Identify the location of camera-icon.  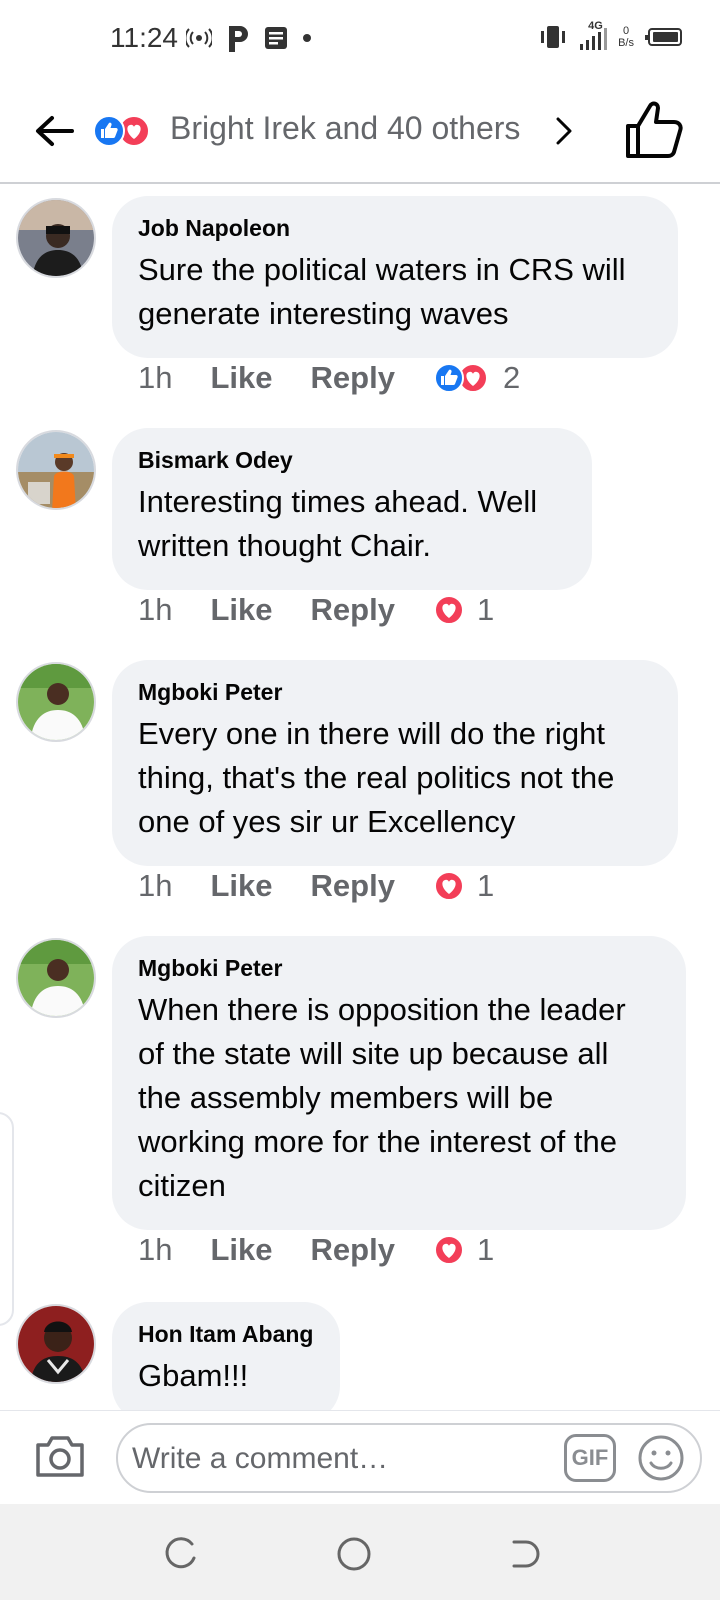
(60, 1456).